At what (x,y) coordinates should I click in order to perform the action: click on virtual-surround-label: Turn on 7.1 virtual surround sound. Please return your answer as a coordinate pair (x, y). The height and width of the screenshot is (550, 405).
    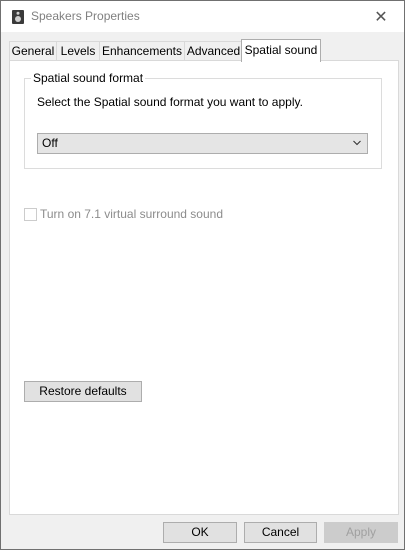
    Looking at the image, I should click on (131, 214).